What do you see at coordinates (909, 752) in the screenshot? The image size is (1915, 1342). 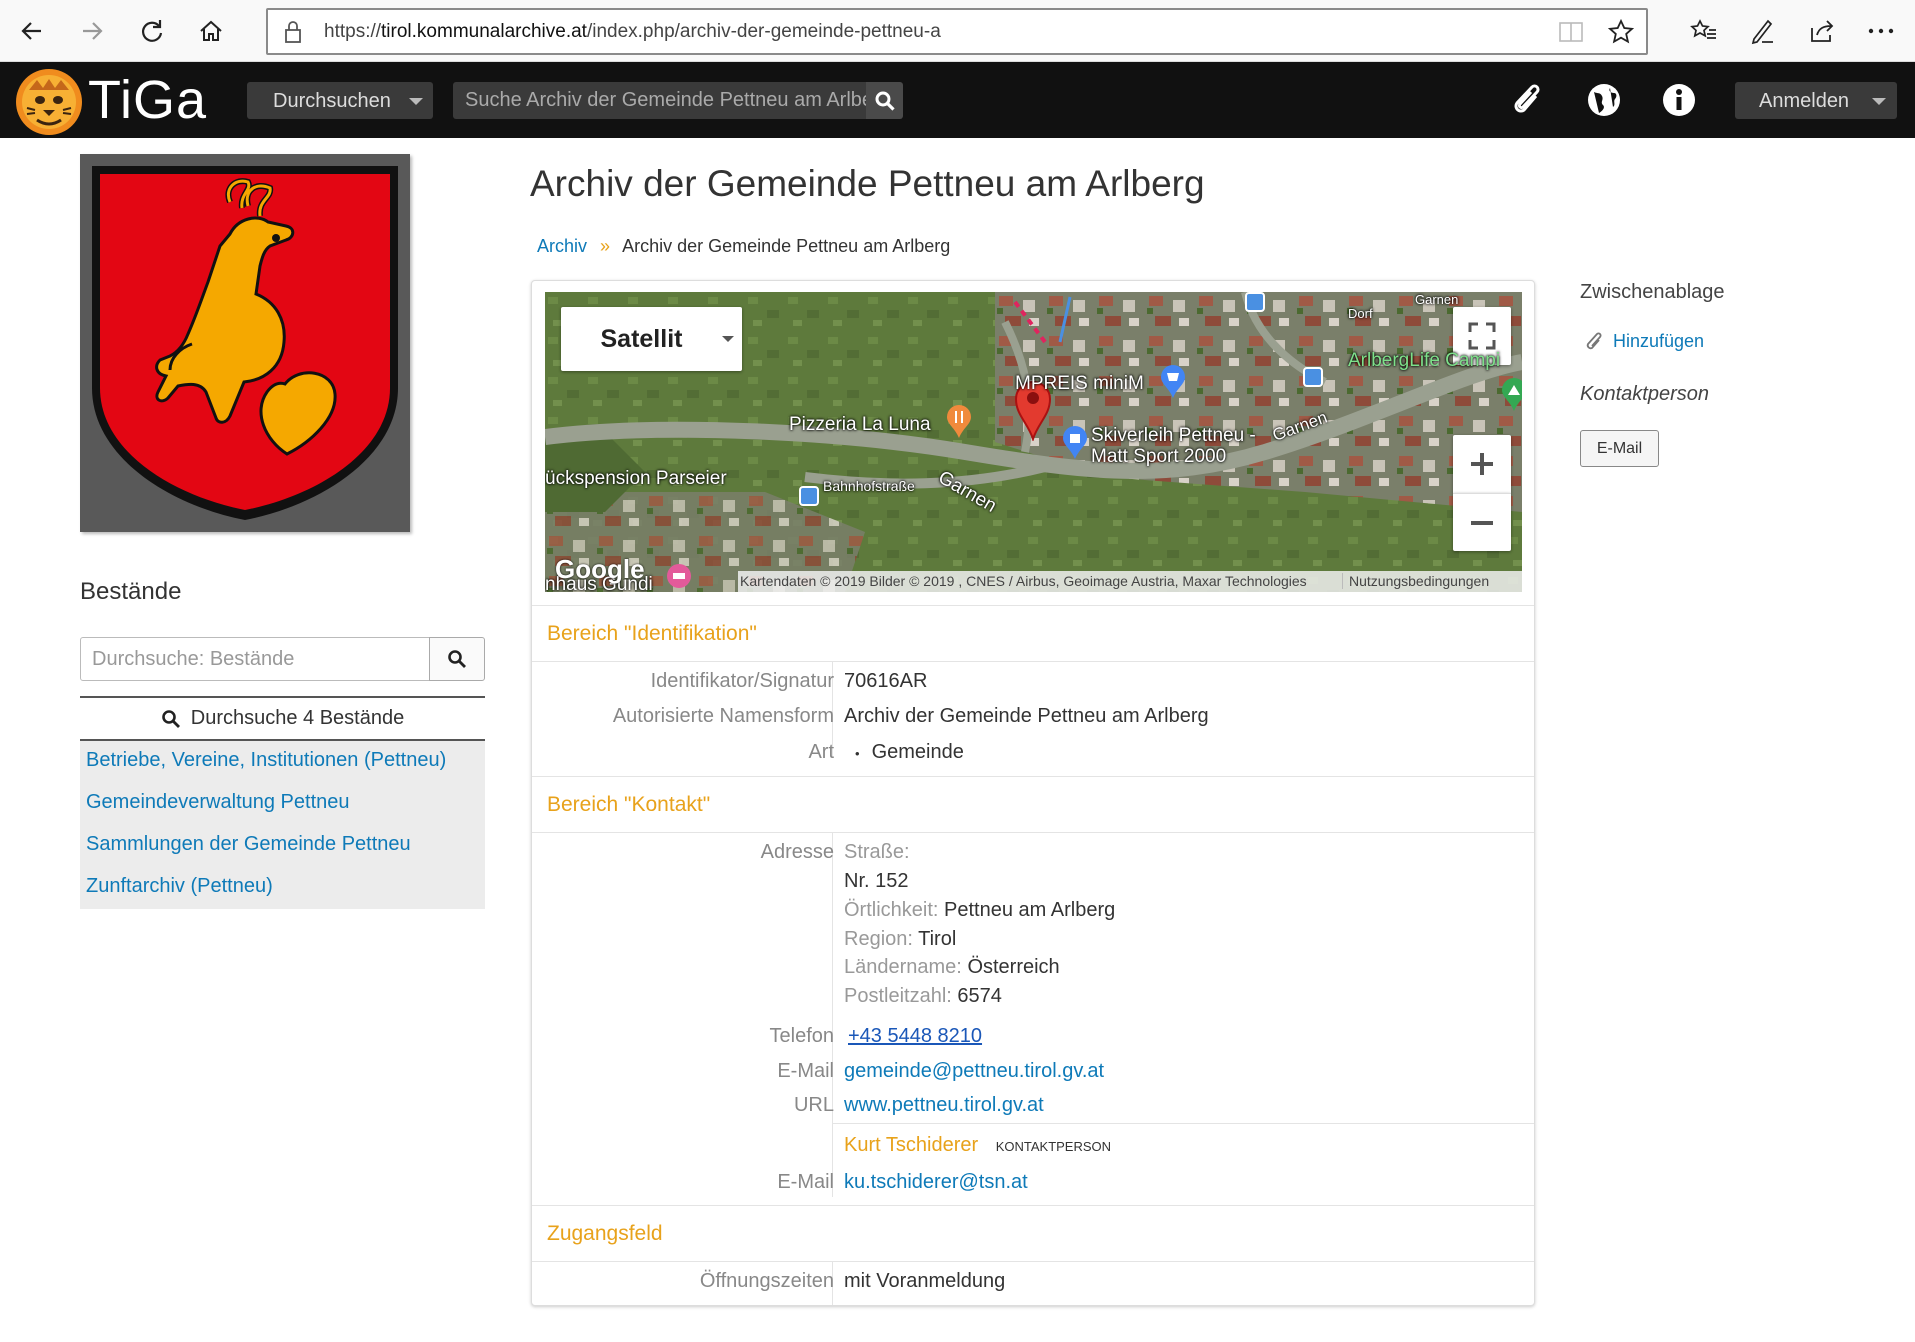 I see `field-value: • Gemeinde` at bounding box center [909, 752].